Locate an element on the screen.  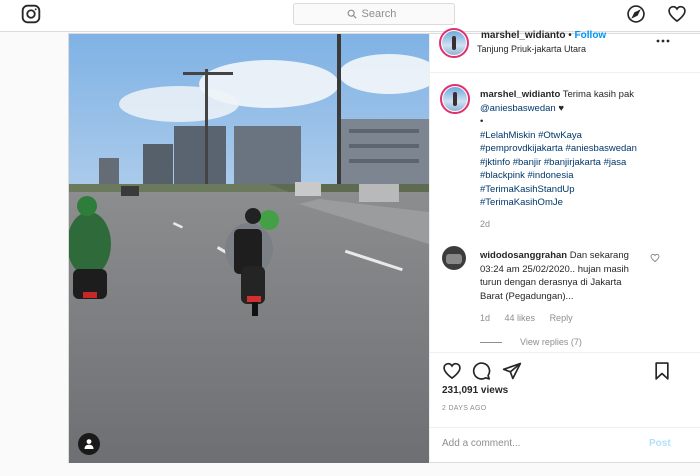
user-tag-button is located at coordinates (89, 444).